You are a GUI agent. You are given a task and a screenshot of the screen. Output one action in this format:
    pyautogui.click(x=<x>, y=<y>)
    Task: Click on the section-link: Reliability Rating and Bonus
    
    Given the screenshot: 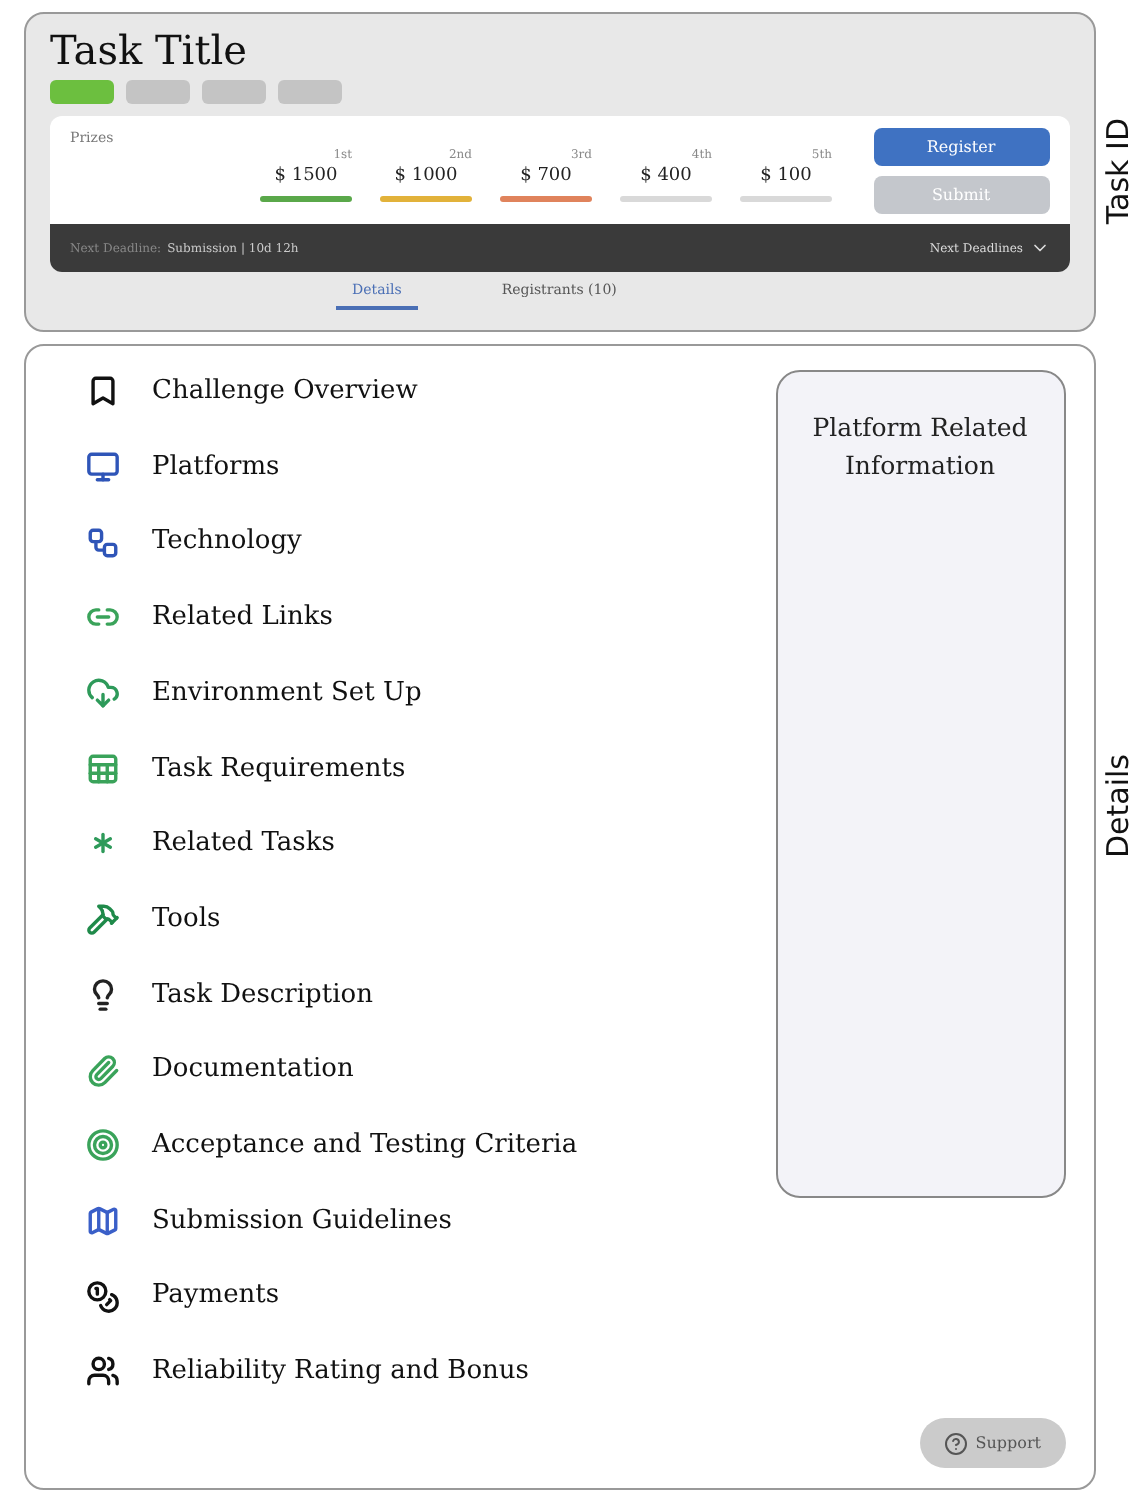 What is the action you would take?
    pyautogui.click(x=340, y=1372)
    